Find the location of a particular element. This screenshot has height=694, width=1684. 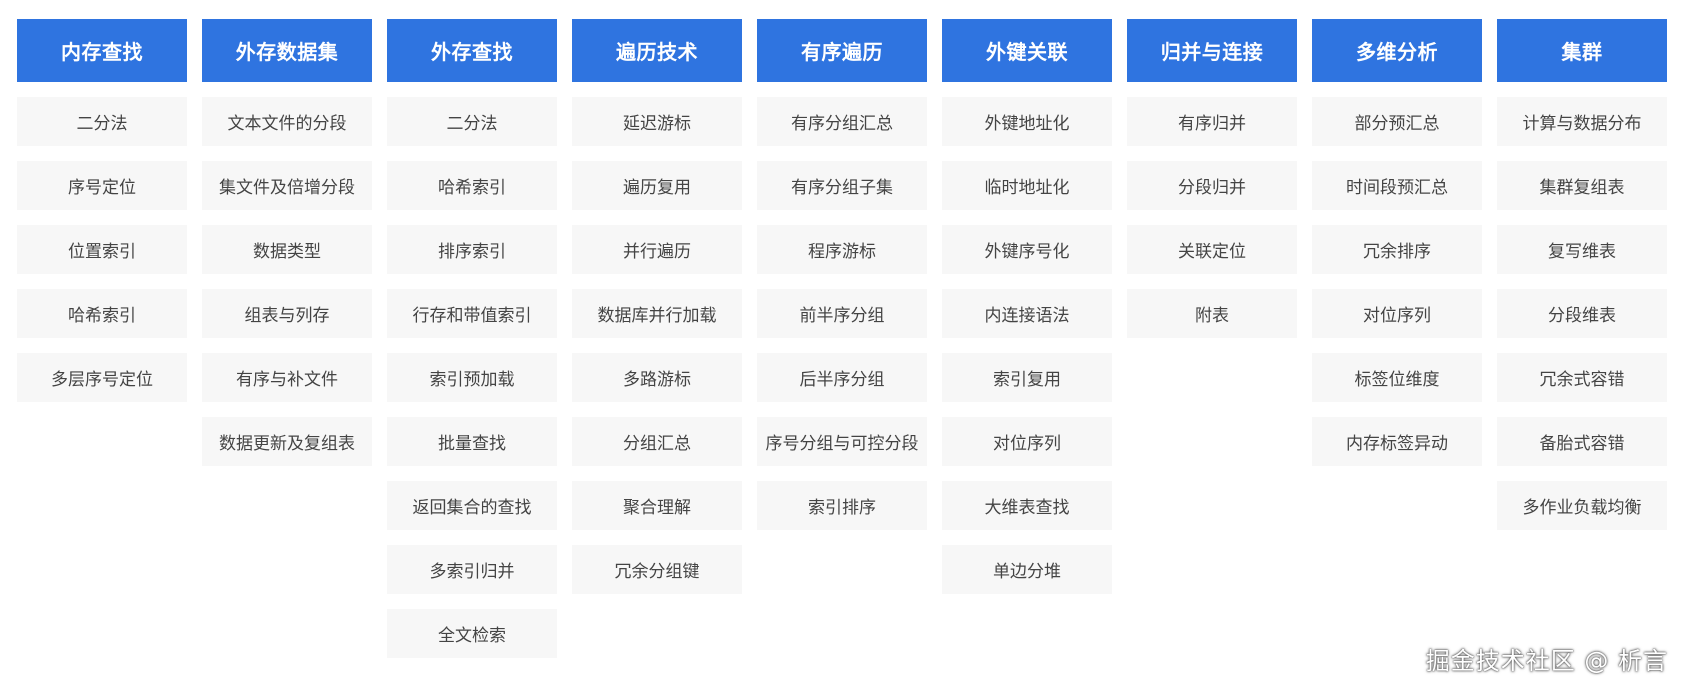

topic-item: 内连接语法 is located at coordinates (1027, 313).